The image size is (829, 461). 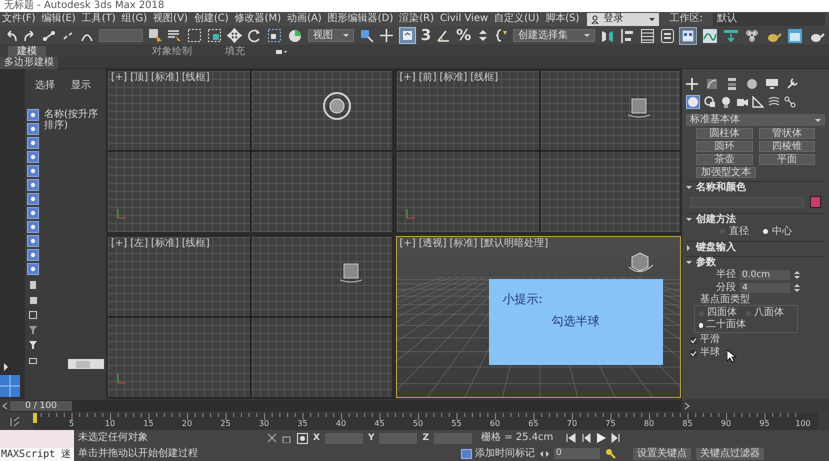 I want to click on manipulate-icon, so click(x=386, y=35).